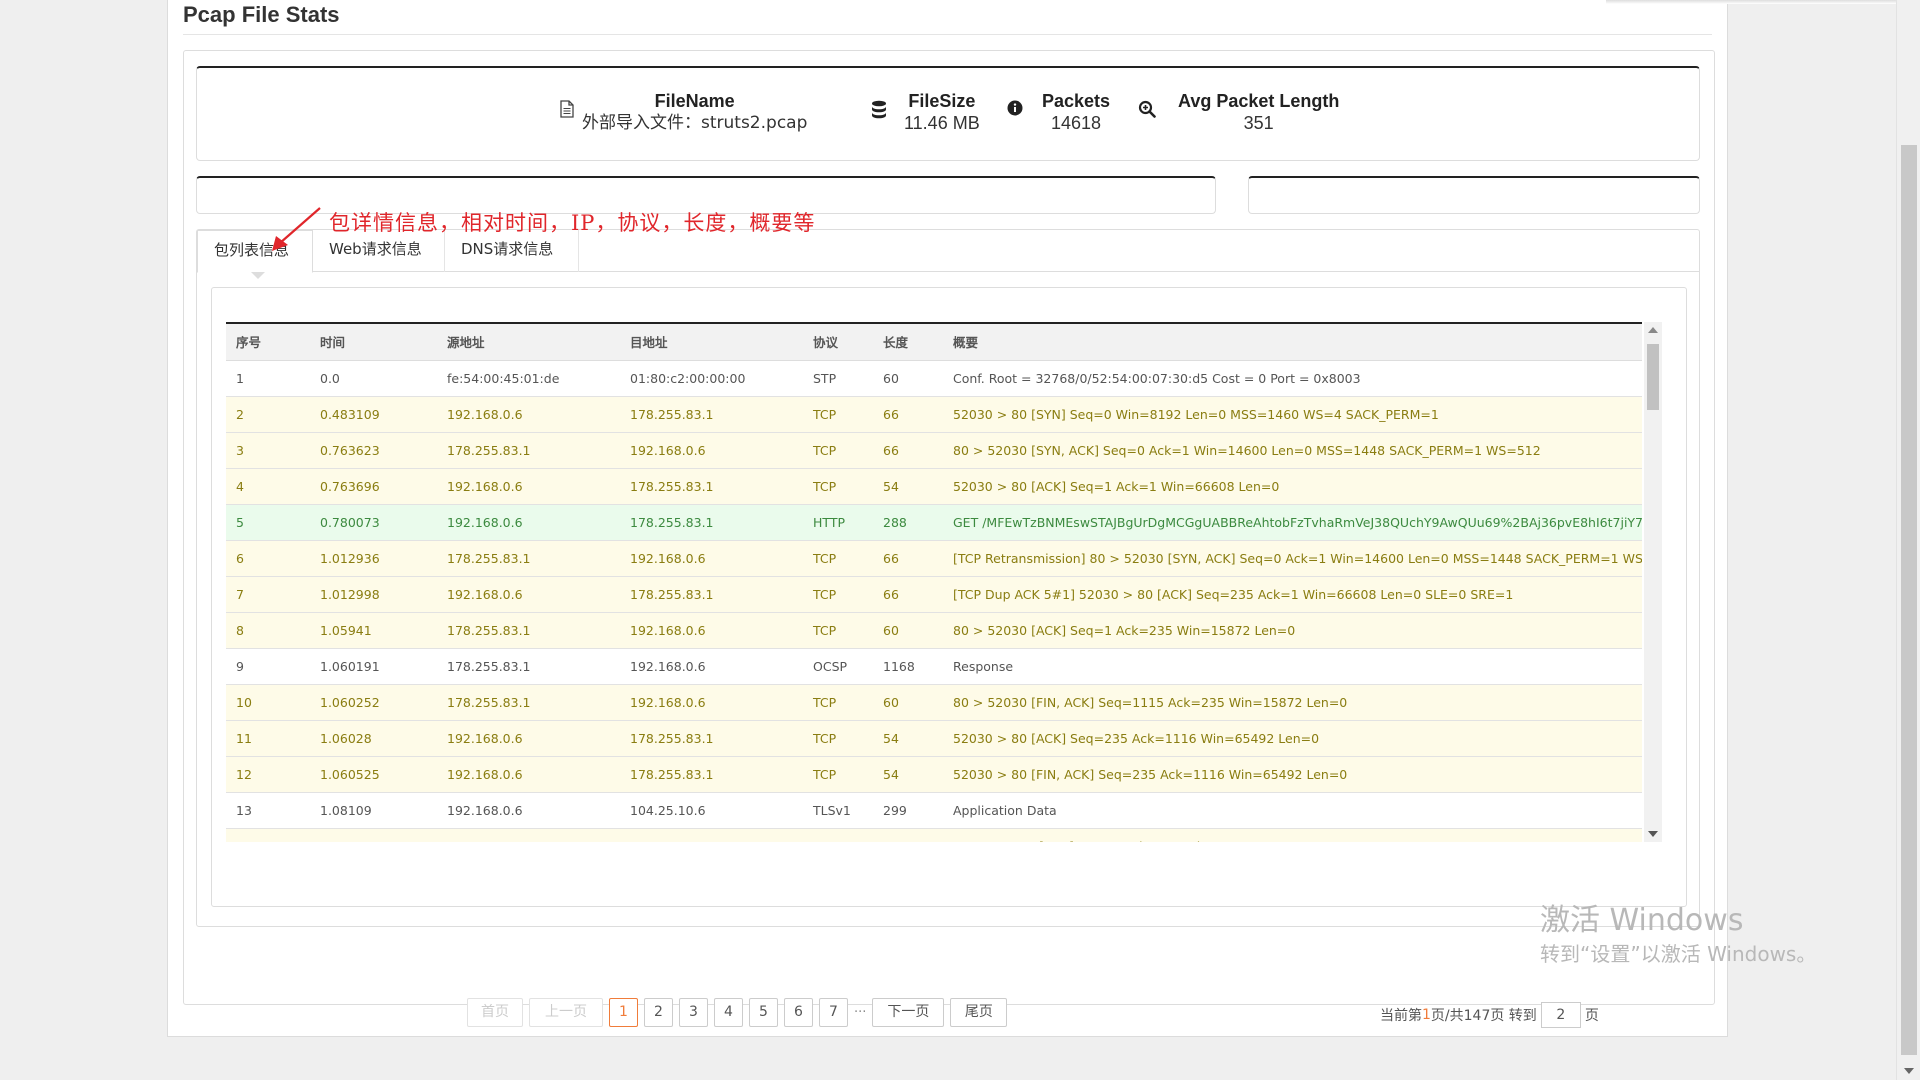 The height and width of the screenshot is (1080, 1920). I want to click on page-4-button: 4, so click(728, 1012).